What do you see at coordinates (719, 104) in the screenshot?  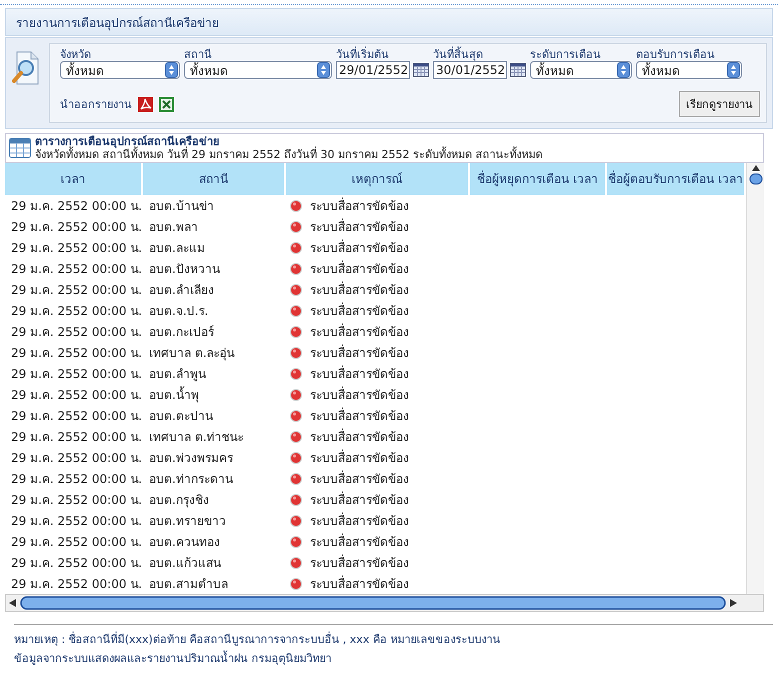 I see `view-report-button: เรียกดูรายงาน` at bounding box center [719, 104].